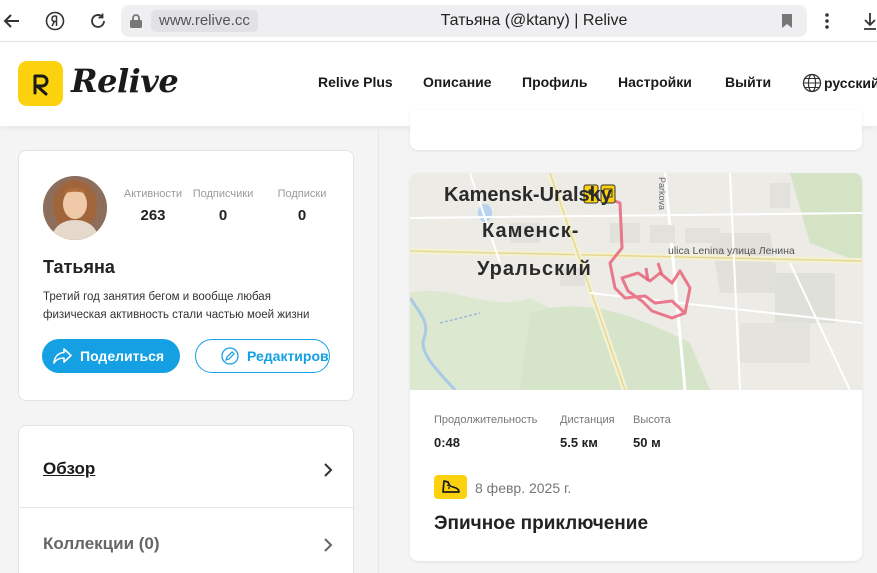 The image size is (877, 573). I want to click on metric-label: Высота, so click(652, 420).